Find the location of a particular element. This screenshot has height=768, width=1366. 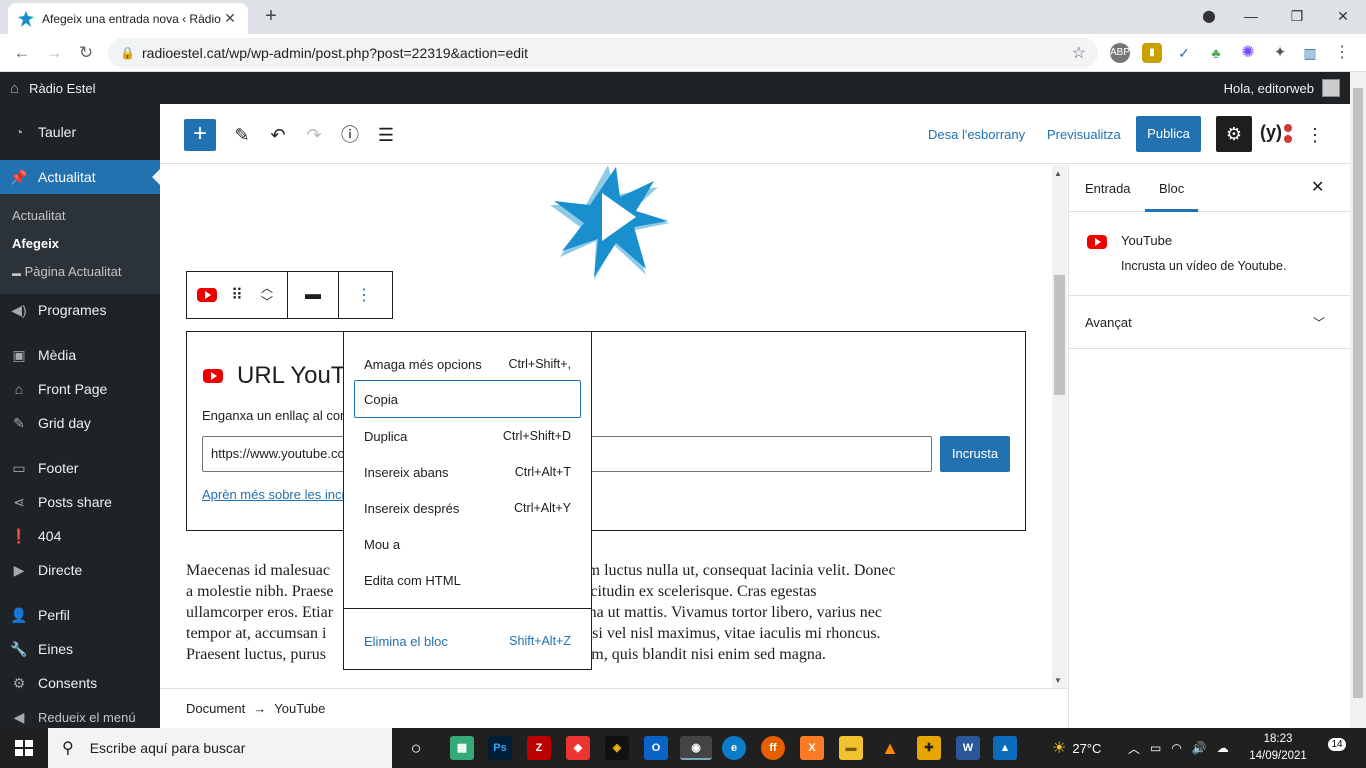

wifi-icon: ◠ is located at coordinates (1176, 748).